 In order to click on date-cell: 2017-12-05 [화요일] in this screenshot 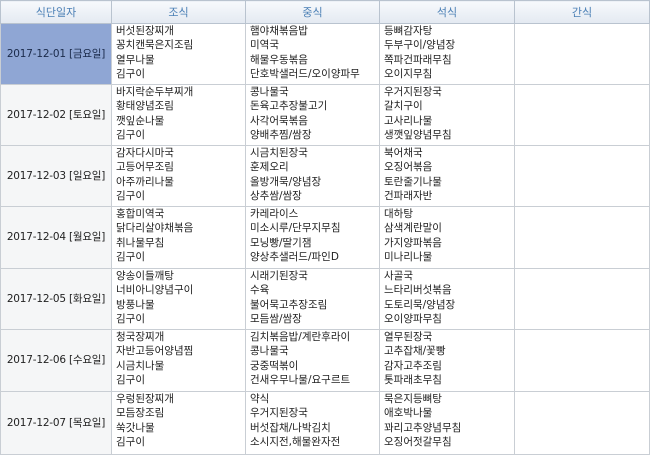, I will do `click(56, 299)`.